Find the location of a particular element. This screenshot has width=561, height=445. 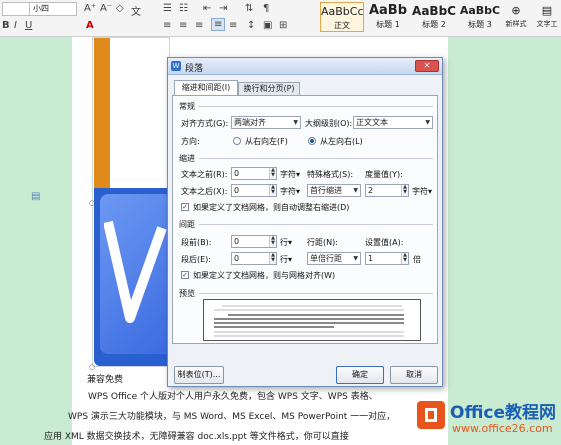

font-size-value: 小四 is located at coordinates (41, 8).